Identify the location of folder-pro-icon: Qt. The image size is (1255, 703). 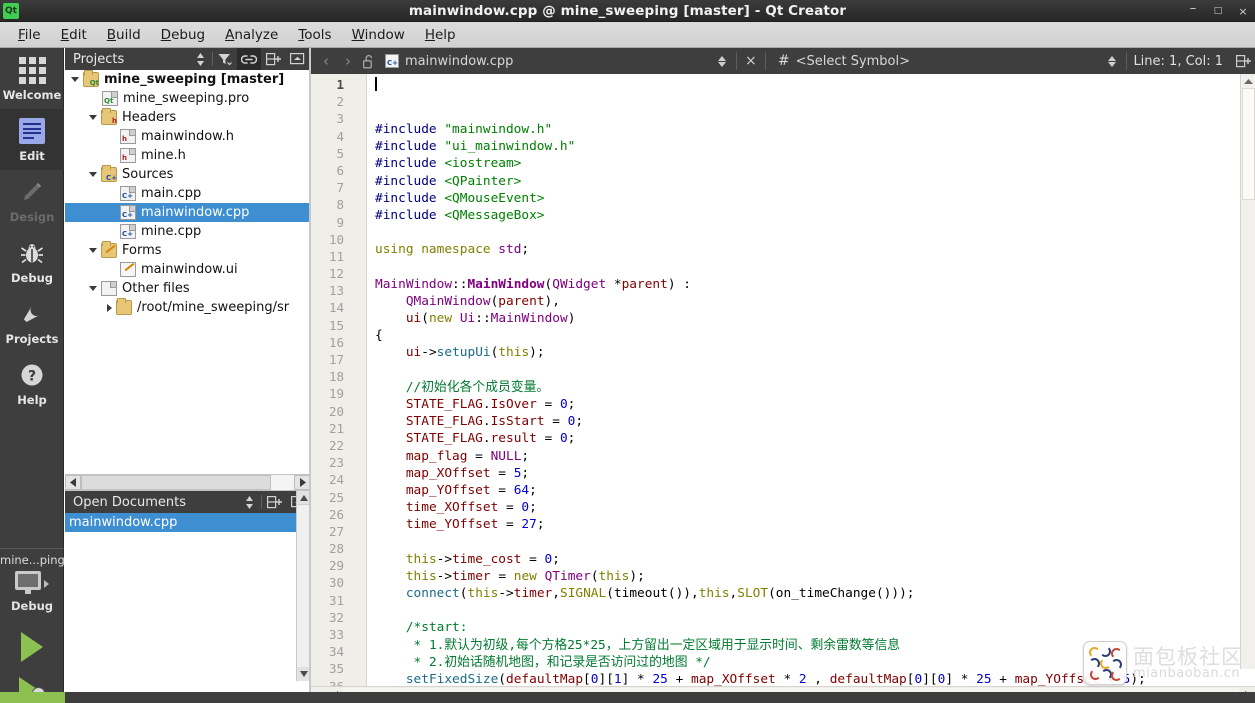
(91, 78).